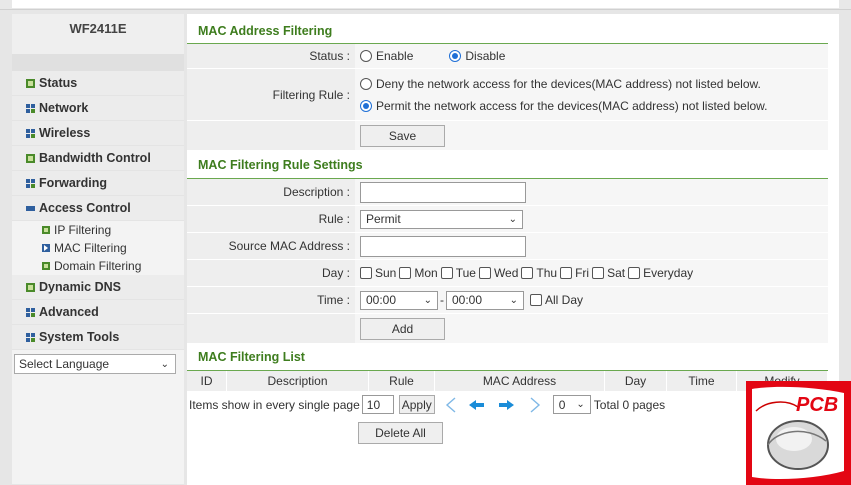 The width and height of the screenshot is (851, 485). I want to click on day-thu-checkbox, so click(527, 273).